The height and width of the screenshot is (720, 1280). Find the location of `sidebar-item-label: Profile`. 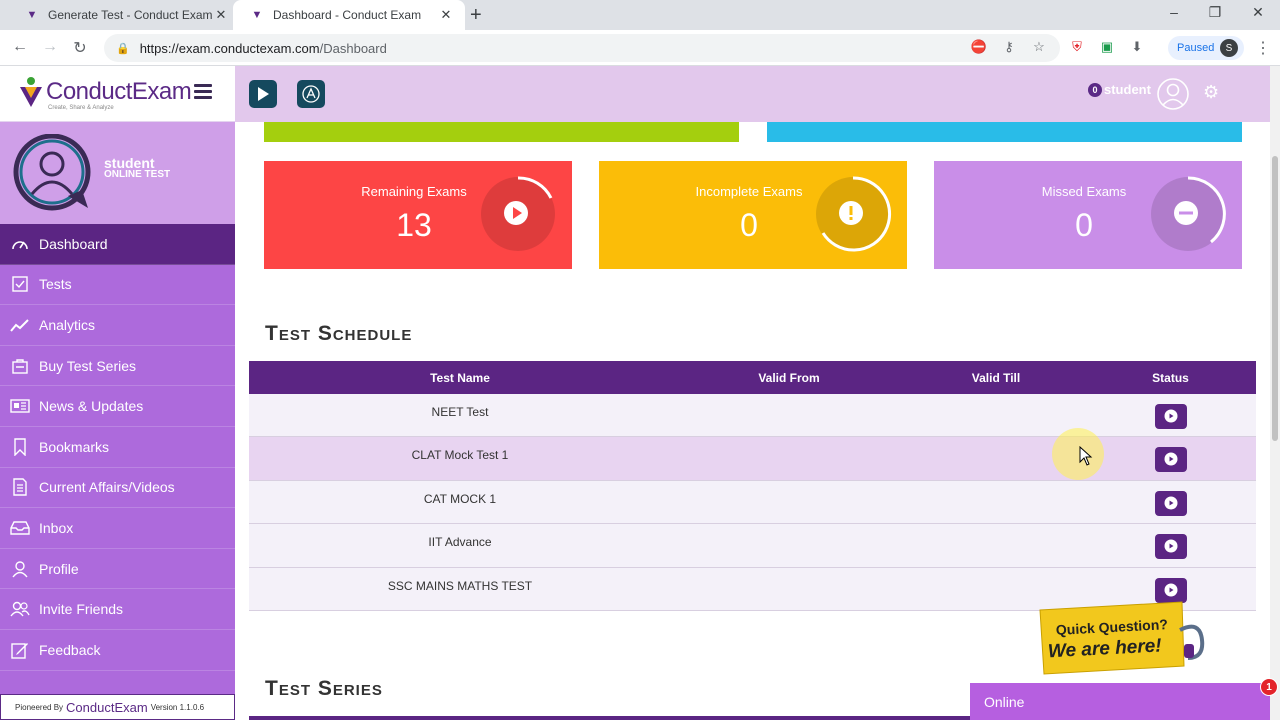

sidebar-item-label: Profile is located at coordinates (59, 568).